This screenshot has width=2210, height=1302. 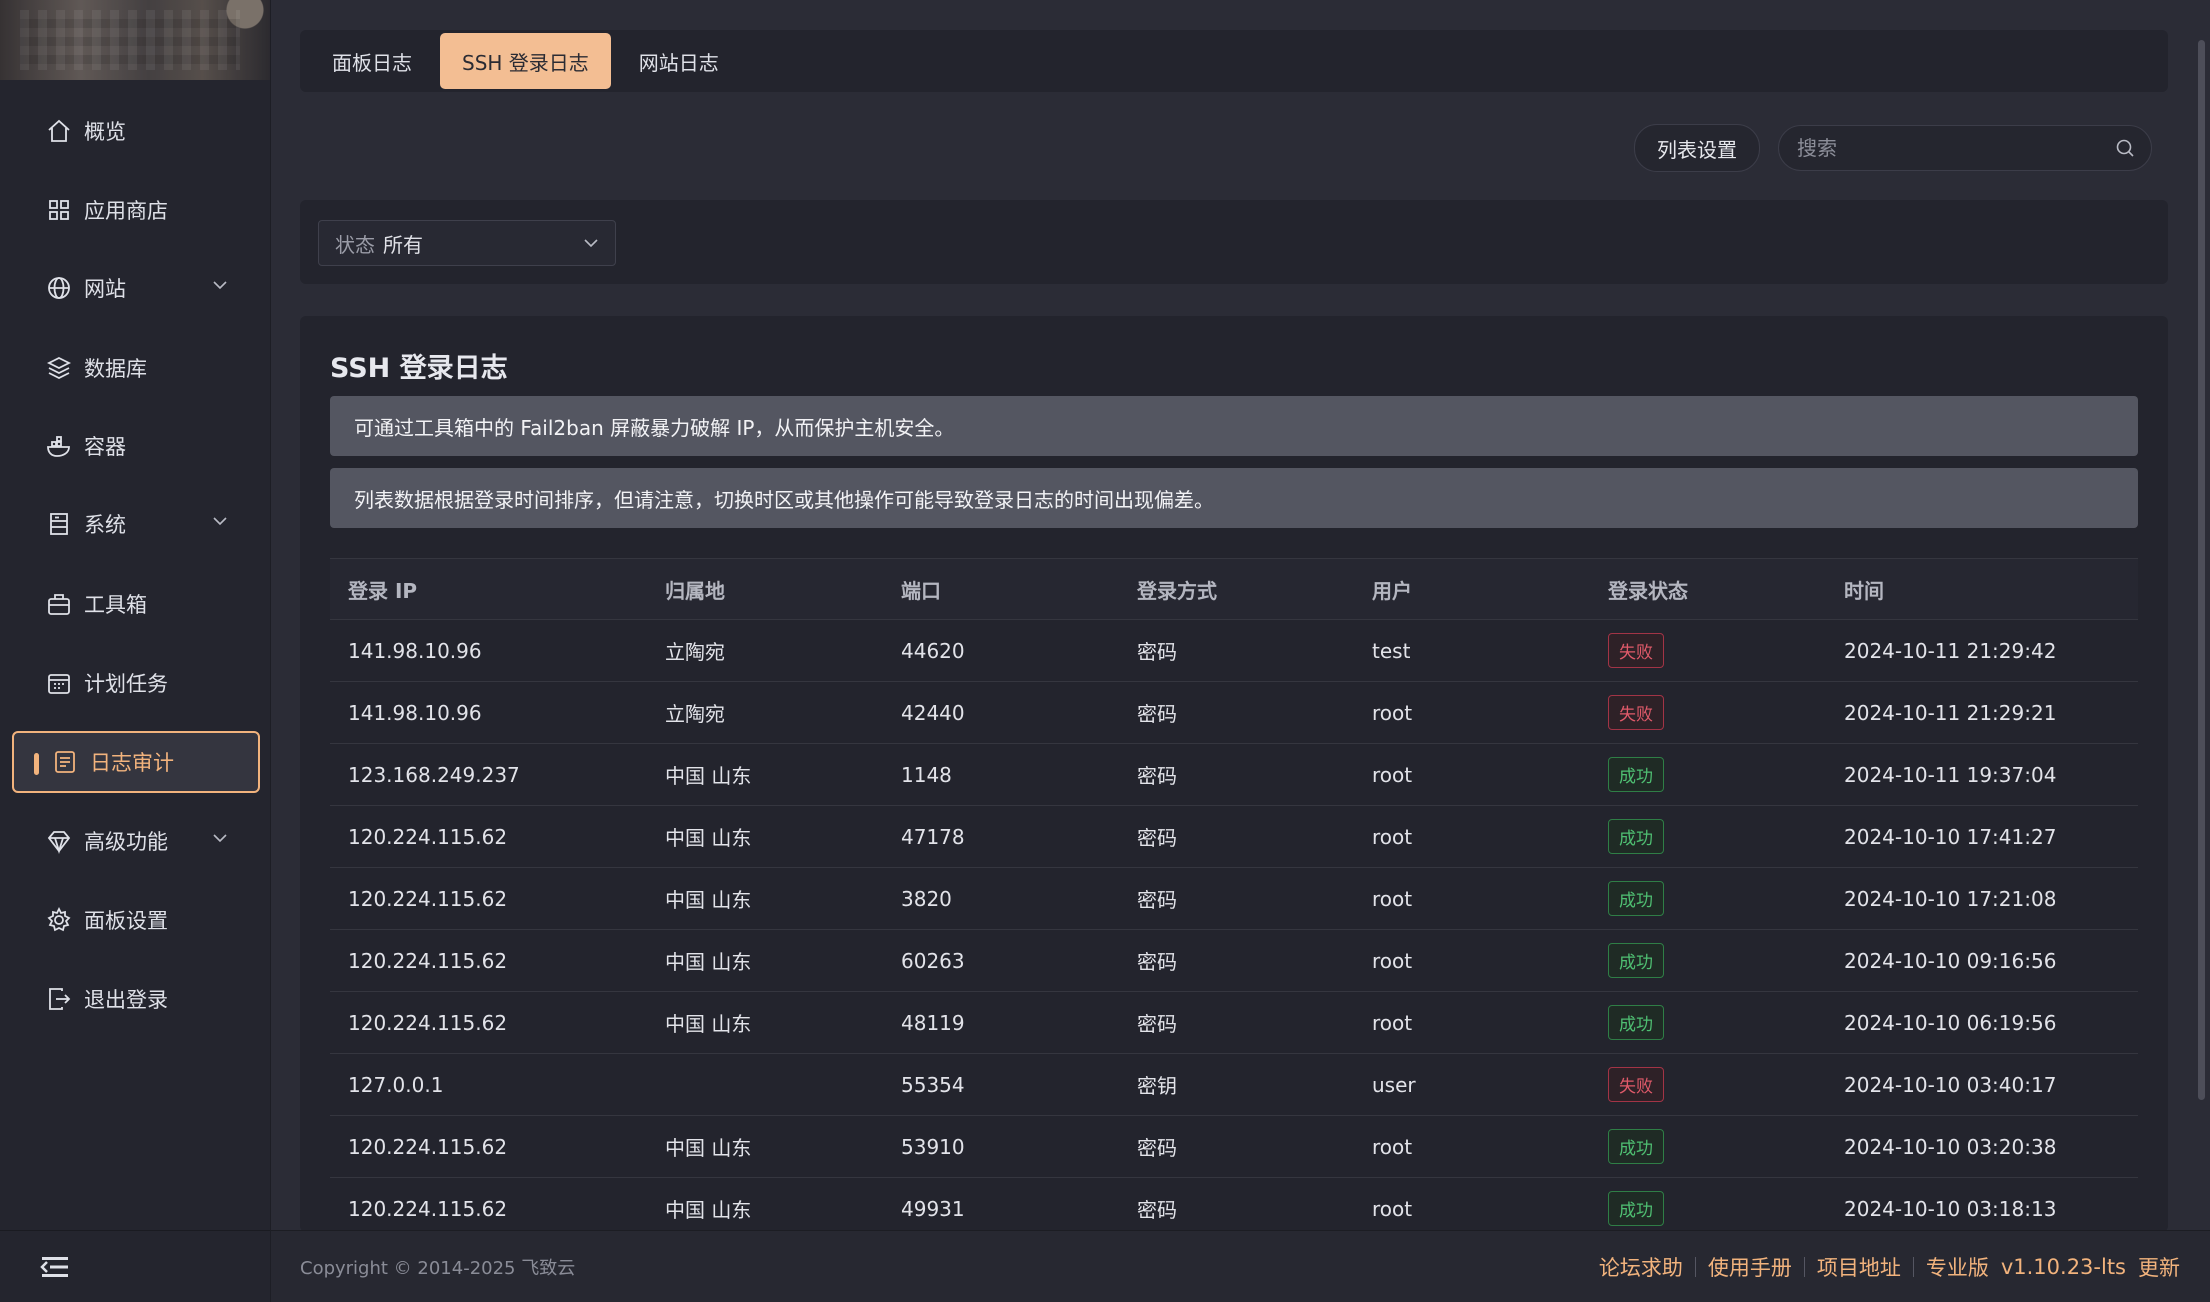 What do you see at coordinates (135, 1266) in the screenshot?
I see `sidebar-collapse-button` at bounding box center [135, 1266].